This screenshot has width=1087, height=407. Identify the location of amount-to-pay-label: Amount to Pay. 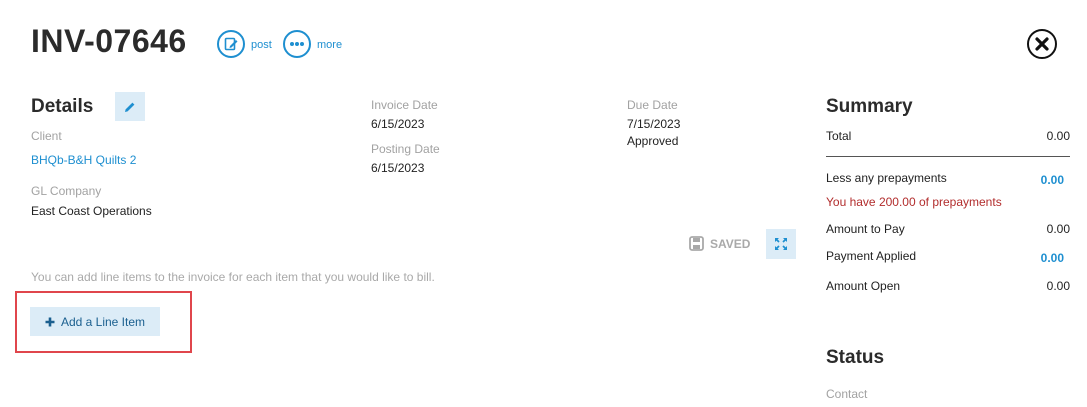
(865, 229).